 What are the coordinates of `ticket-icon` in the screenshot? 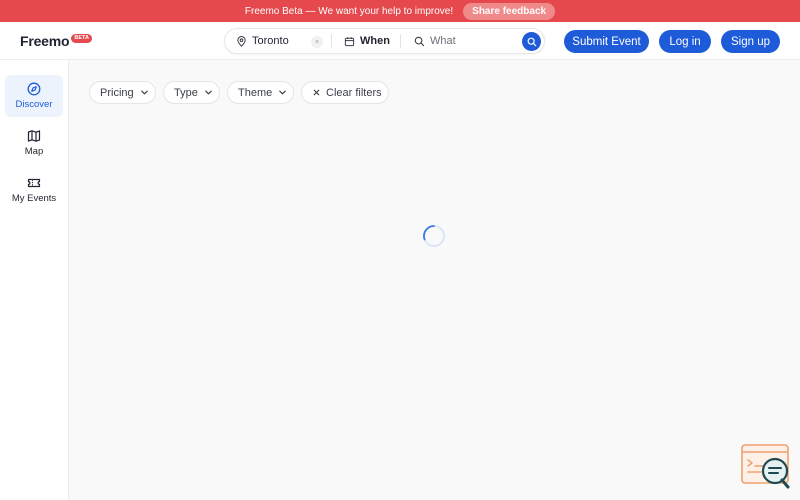 It's located at (34, 183).